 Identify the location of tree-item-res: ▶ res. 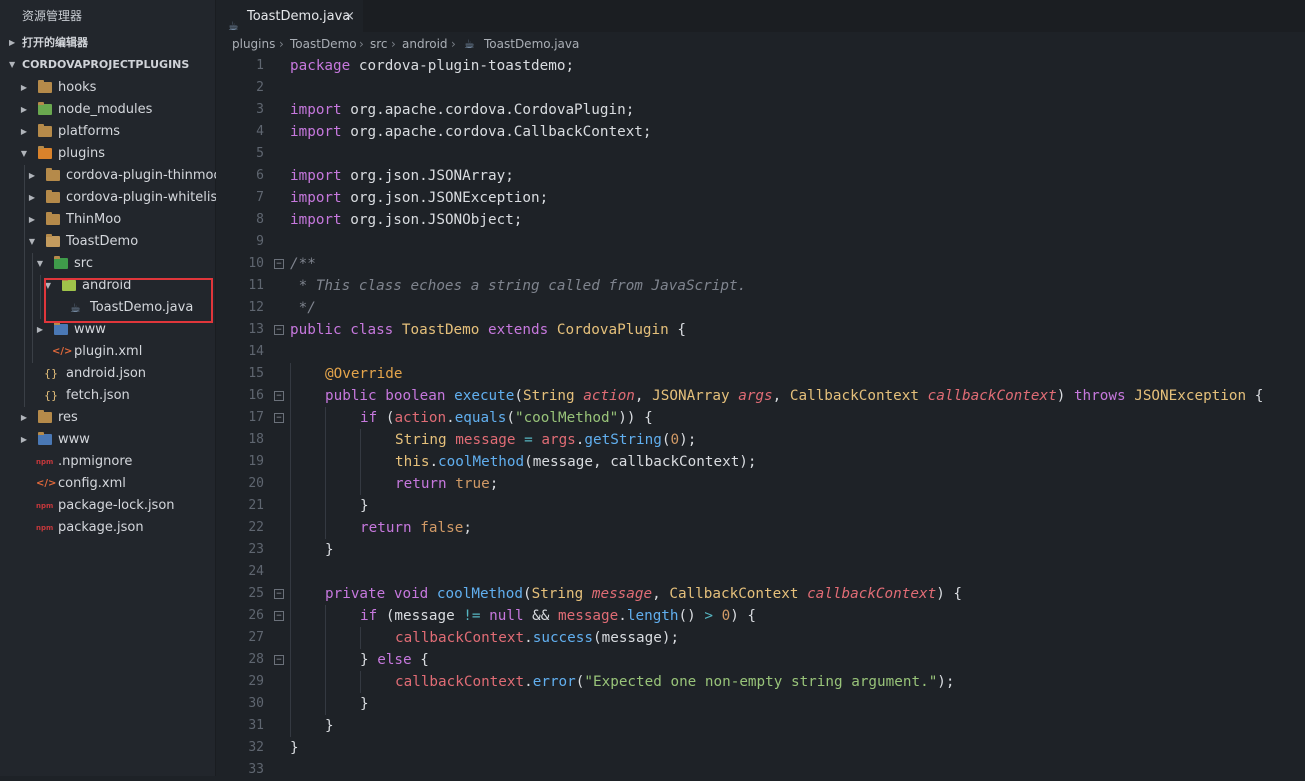
(108, 418).